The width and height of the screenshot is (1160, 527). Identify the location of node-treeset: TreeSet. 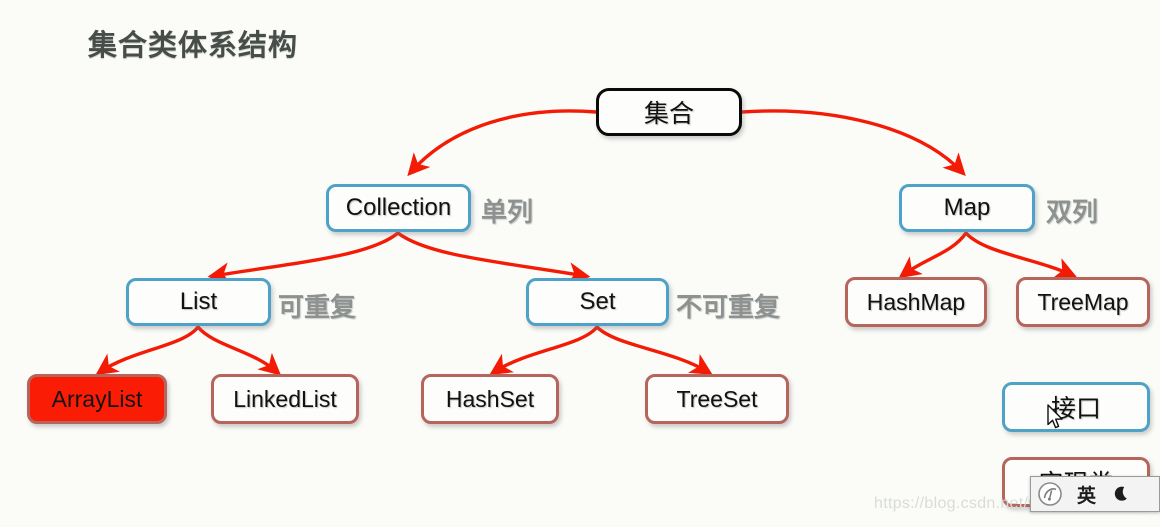
(717, 399).